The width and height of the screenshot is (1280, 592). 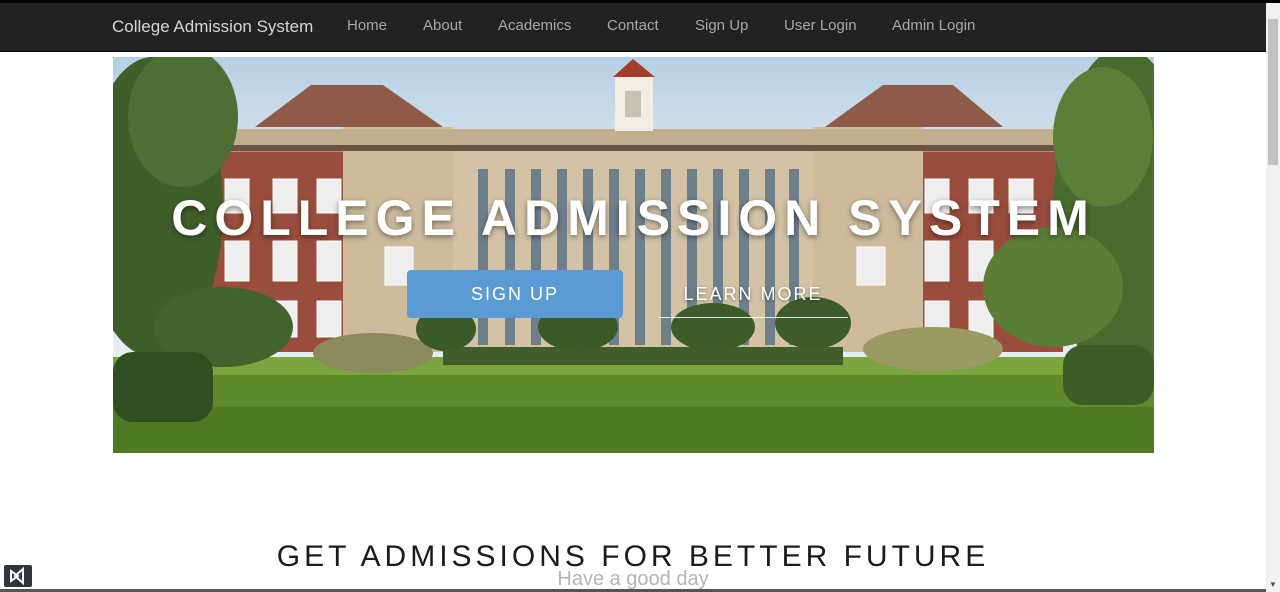 What do you see at coordinates (18, 576) in the screenshot?
I see `visual-studio-icon` at bounding box center [18, 576].